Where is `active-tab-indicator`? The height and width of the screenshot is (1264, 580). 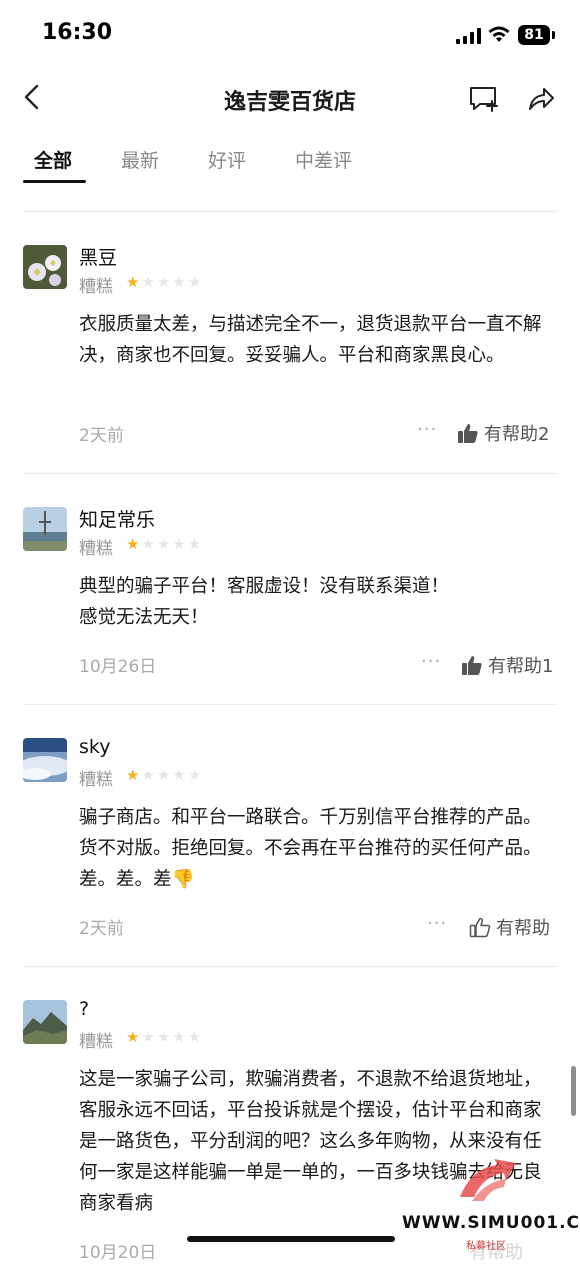
active-tab-indicator is located at coordinates (54, 181).